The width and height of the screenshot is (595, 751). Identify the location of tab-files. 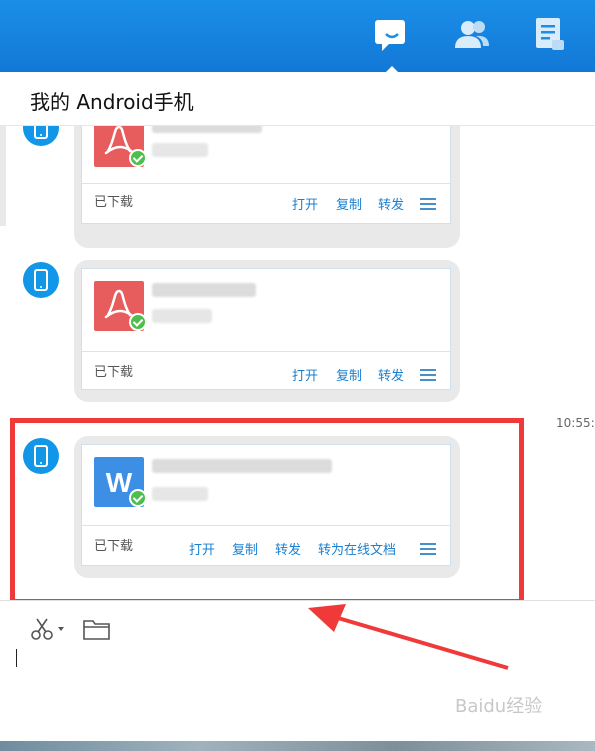
(550, 34).